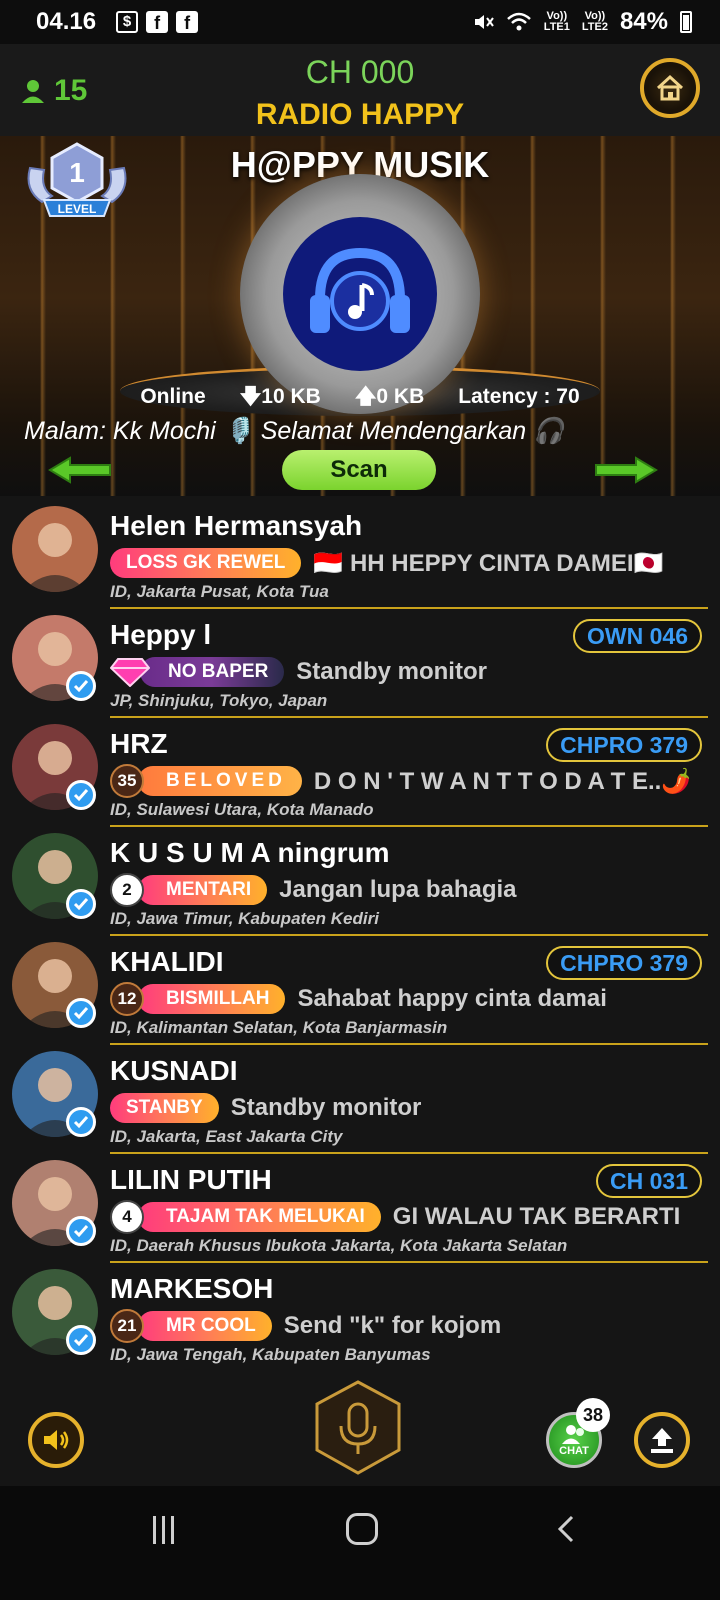  What do you see at coordinates (649, 1181) in the screenshot?
I see `channel-tag: CH 031` at bounding box center [649, 1181].